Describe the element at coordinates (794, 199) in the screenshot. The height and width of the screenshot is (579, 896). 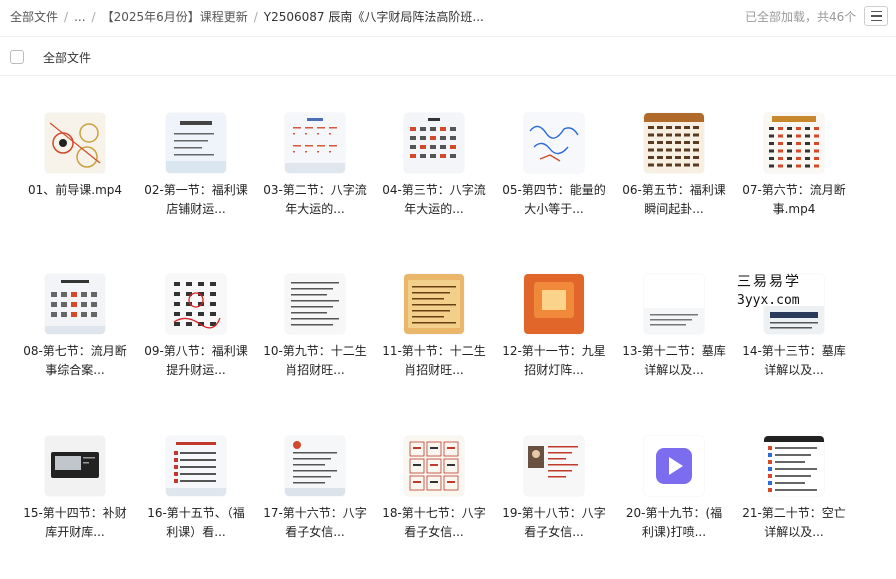
I see `file-name: 07-第六节：流月断事.mp4` at that location.